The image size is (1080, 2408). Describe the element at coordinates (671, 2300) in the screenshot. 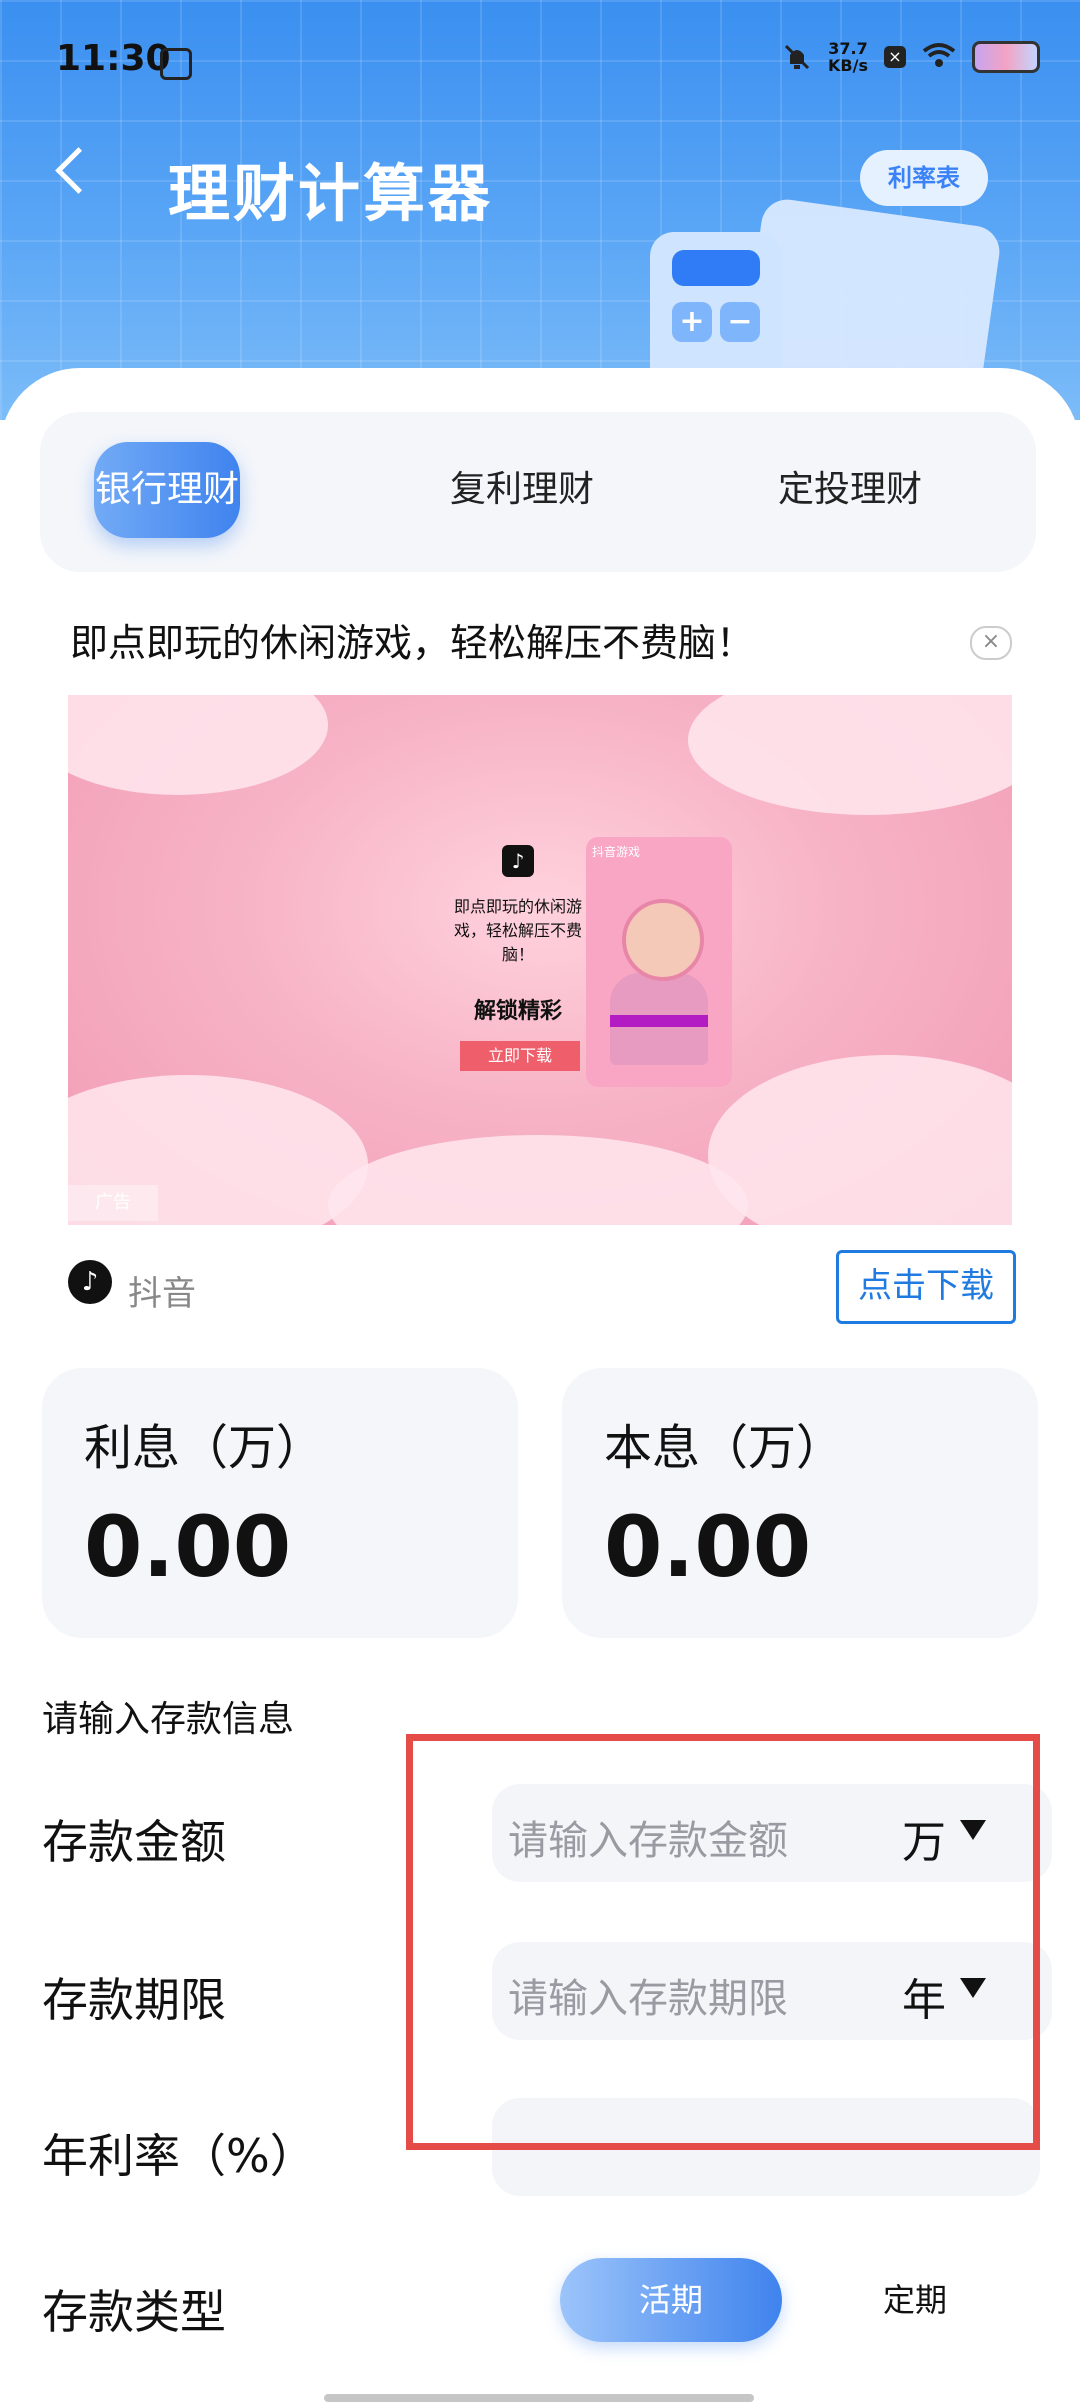

I see `deposit-type-demand: 活期` at that location.